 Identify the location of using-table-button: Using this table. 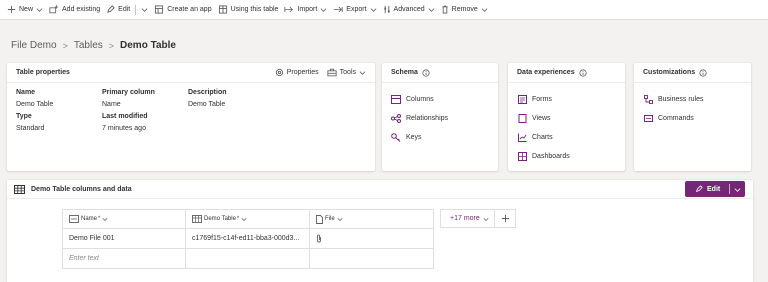
(248, 10).